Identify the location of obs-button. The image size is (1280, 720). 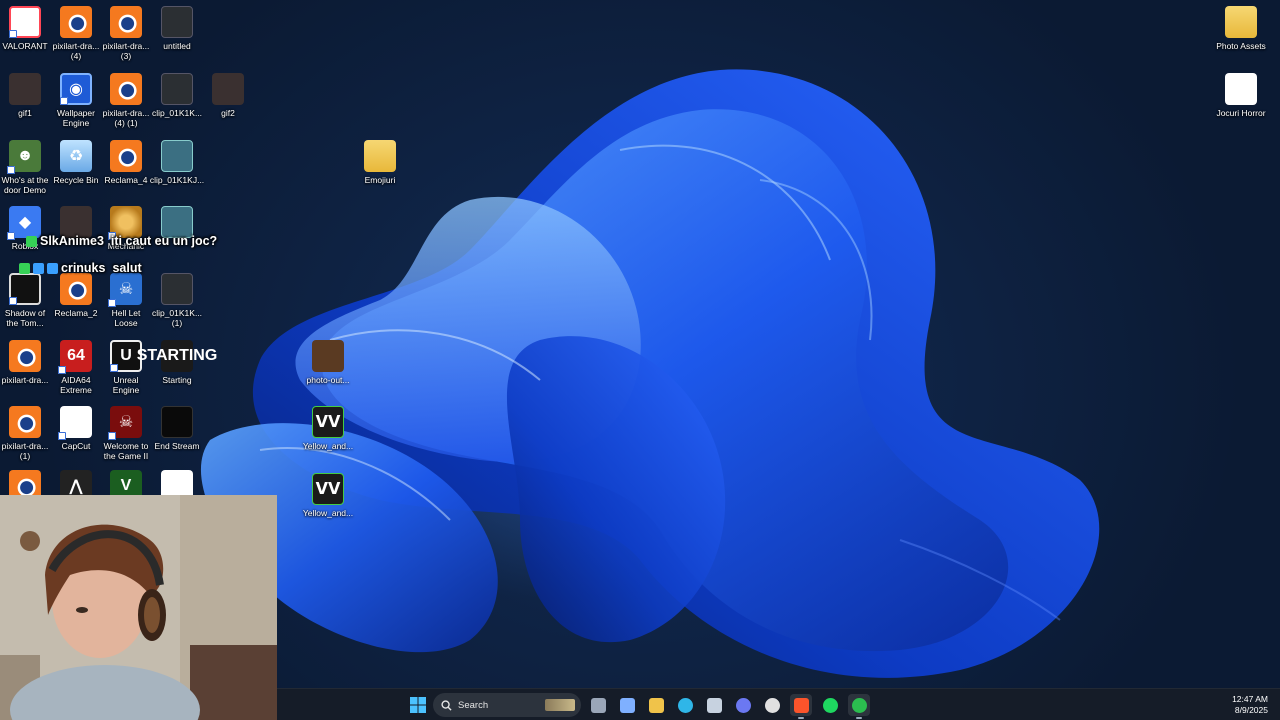
(772, 705).